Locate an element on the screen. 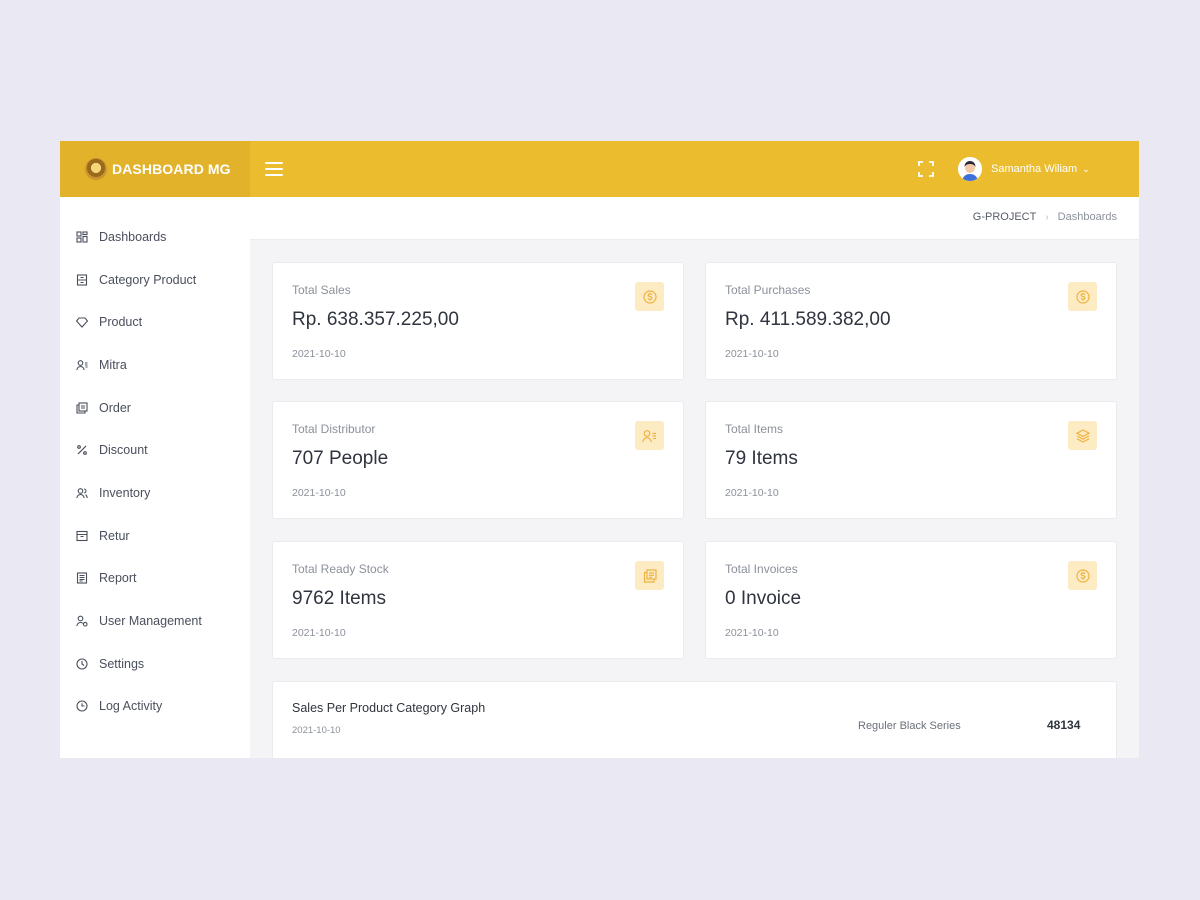 This screenshot has width=1200, height=900. sidebar-item-category-product: Category Product is located at coordinates (155, 280).